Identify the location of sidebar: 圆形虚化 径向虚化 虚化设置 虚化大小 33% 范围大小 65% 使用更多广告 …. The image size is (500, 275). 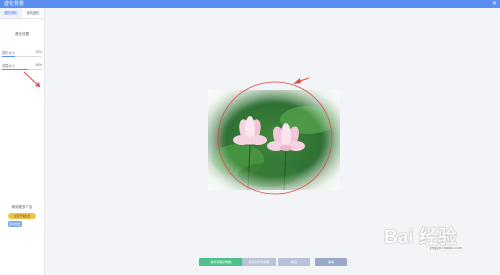
(22, 141).